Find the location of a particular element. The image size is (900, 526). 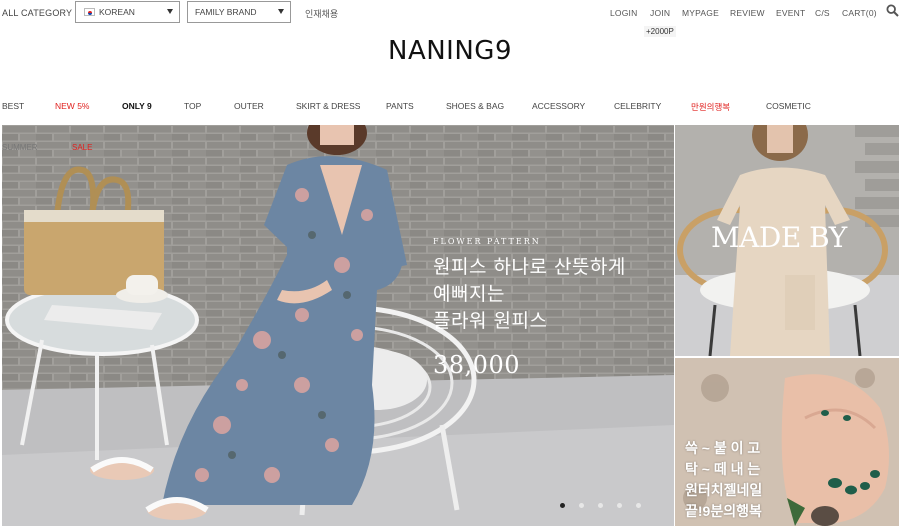

all-category-link: ALL CATEGORY is located at coordinates (37, 13).